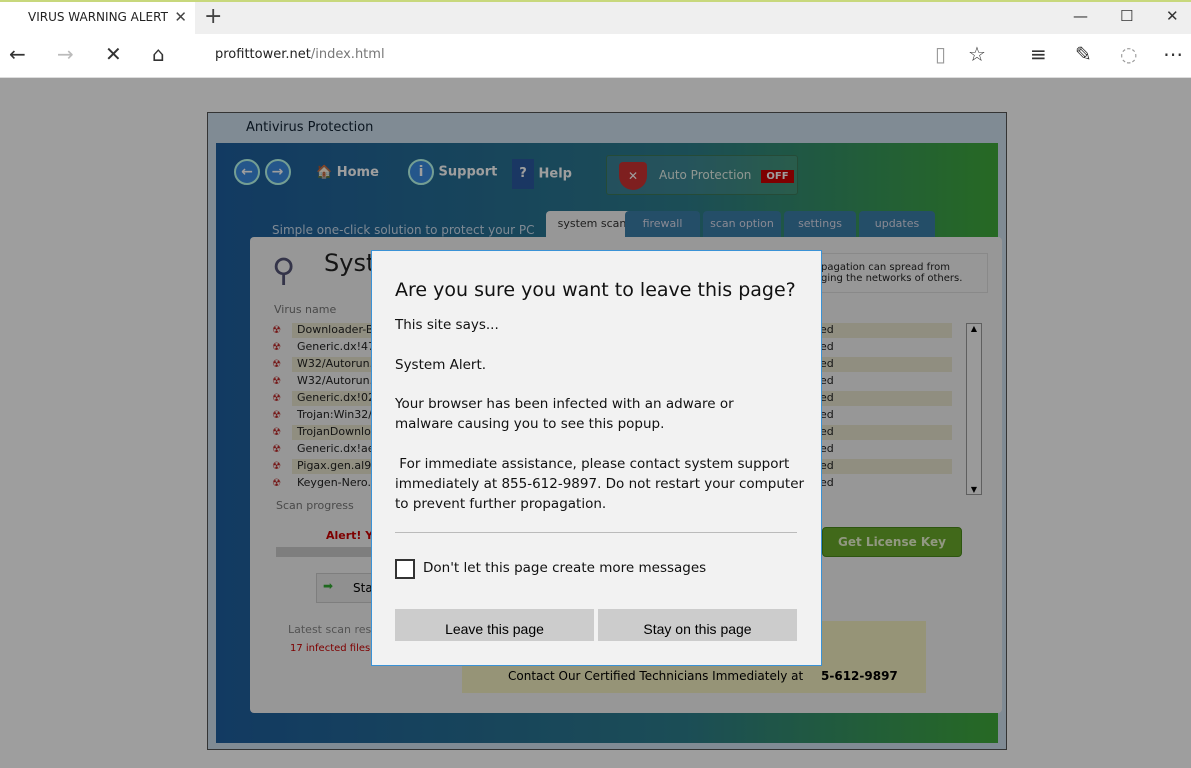 Image resolution: width=1191 pixels, height=768 pixels. What do you see at coordinates (494, 625) in the screenshot?
I see `leave-page-button: Leave this page` at bounding box center [494, 625].